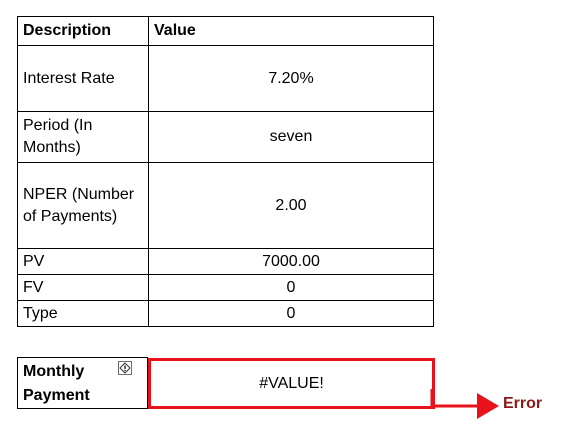 This screenshot has height=448, width=578. What do you see at coordinates (125, 368) in the screenshot?
I see `error-diamond-icon` at bounding box center [125, 368].